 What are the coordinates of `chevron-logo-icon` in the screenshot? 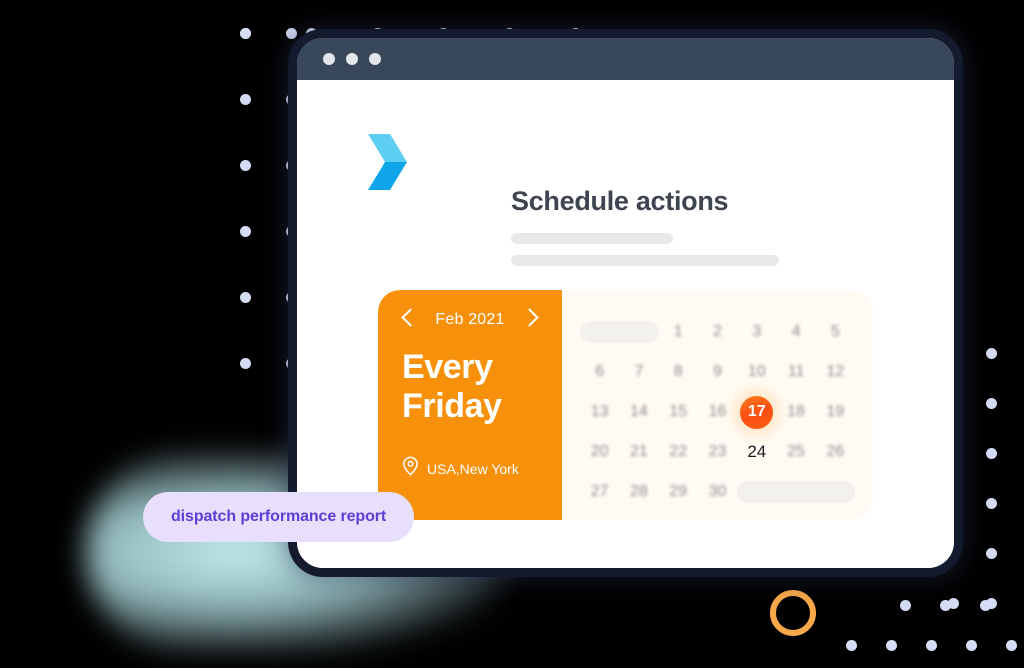 It's located at (387, 162).